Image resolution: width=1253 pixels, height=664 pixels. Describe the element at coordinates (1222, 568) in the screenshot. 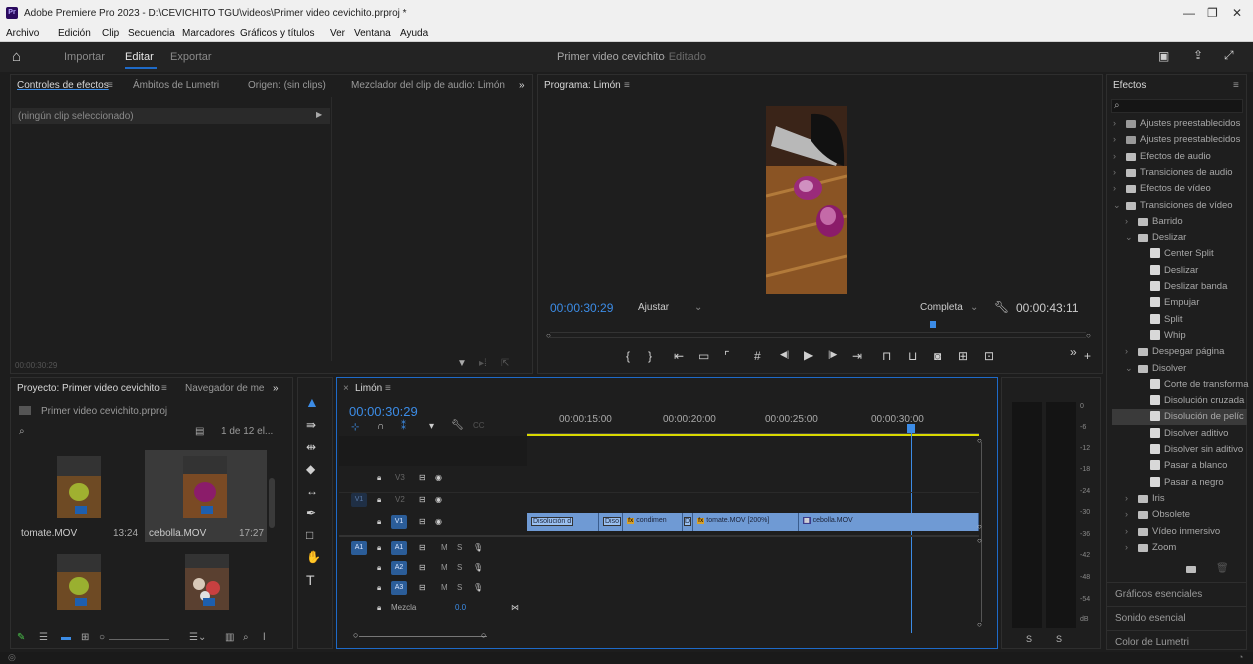

I see `delete-effect-icon: 🗑︎` at that location.